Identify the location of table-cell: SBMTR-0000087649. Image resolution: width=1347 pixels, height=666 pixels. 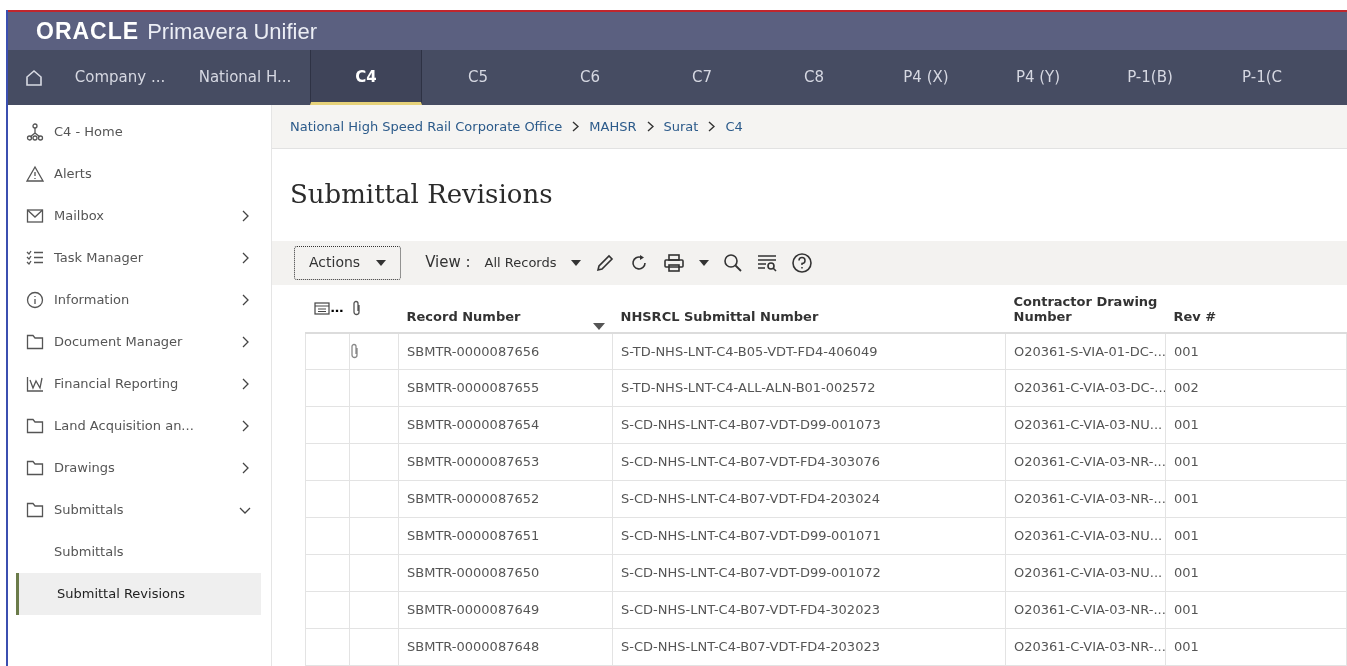
(505, 610).